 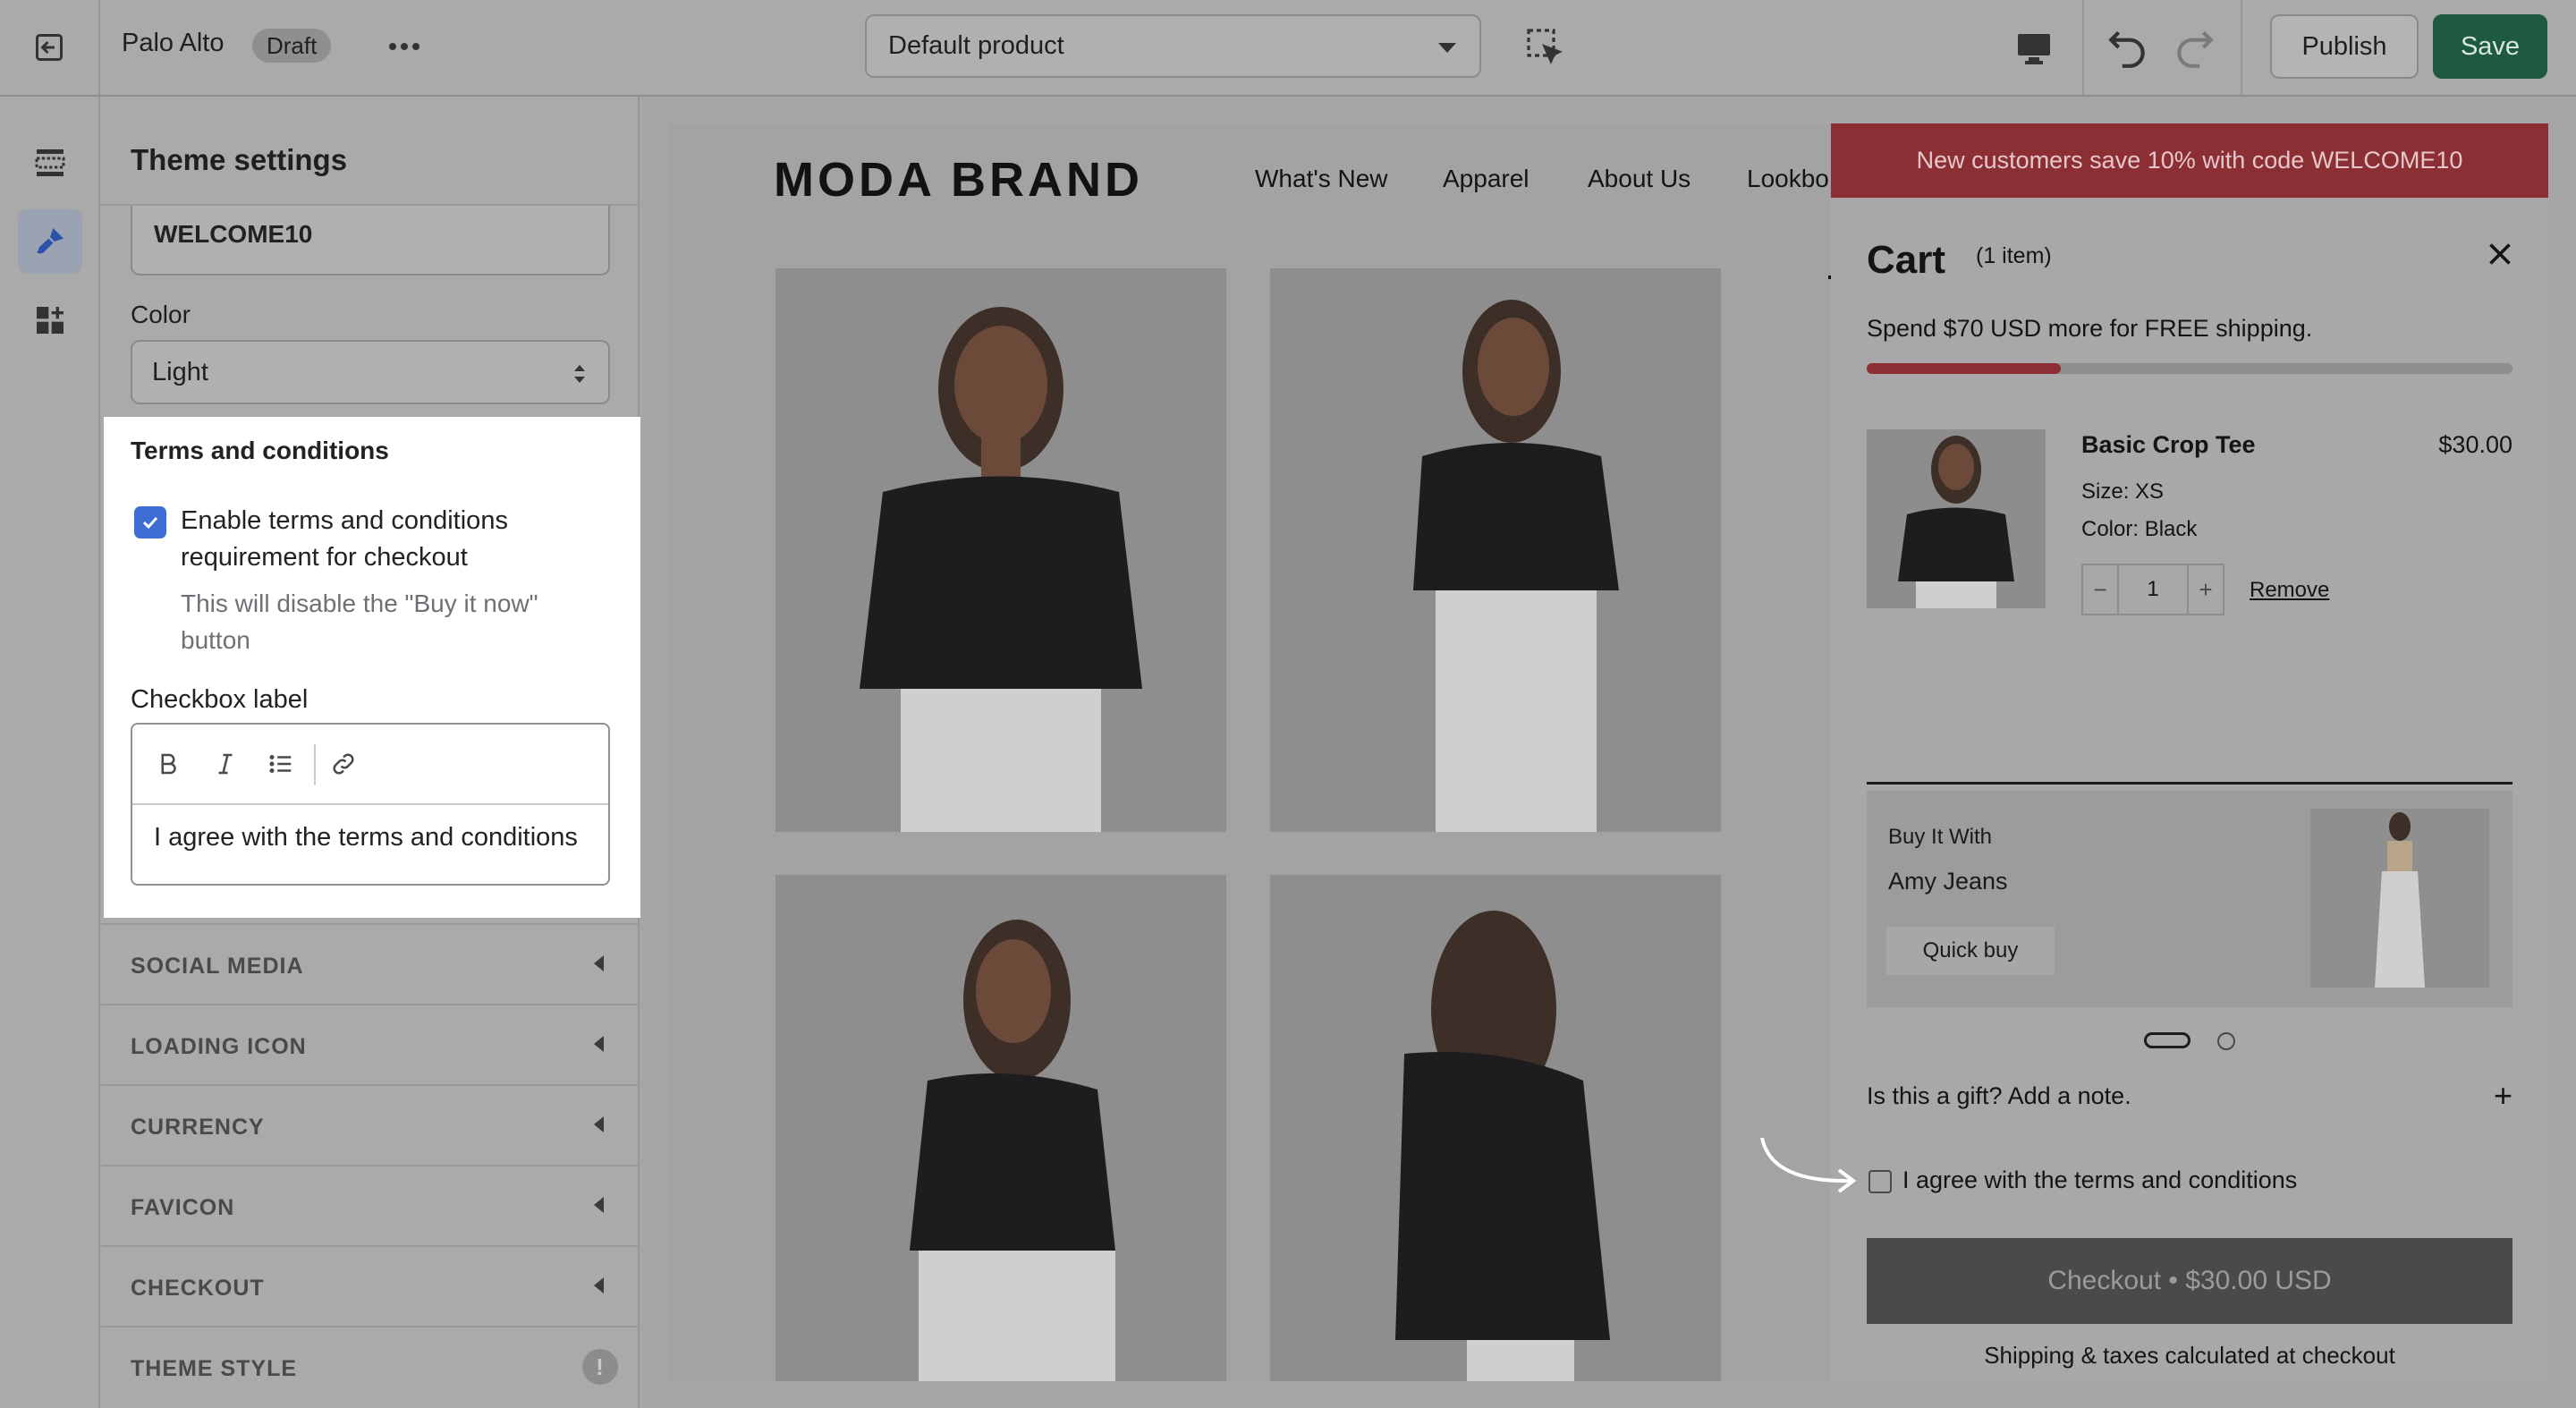 What do you see at coordinates (2205, 589) in the screenshot?
I see `increase-quantity-button: +` at bounding box center [2205, 589].